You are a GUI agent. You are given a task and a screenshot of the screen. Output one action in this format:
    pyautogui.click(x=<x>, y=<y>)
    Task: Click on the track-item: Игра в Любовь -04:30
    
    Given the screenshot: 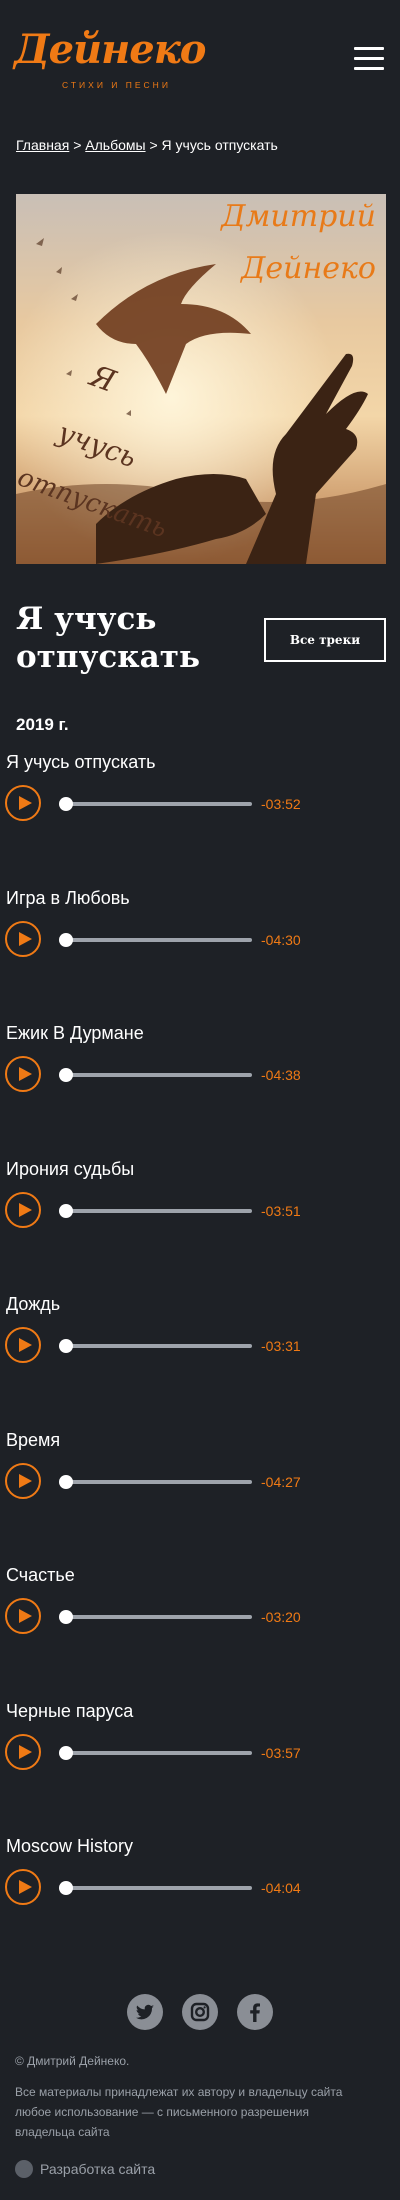 What is the action you would take?
    pyautogui.click(x=200, y=948)
    